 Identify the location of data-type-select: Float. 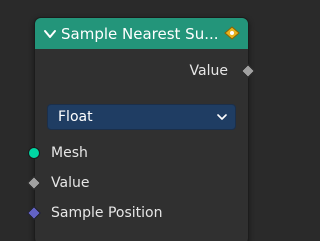
(141, 117).